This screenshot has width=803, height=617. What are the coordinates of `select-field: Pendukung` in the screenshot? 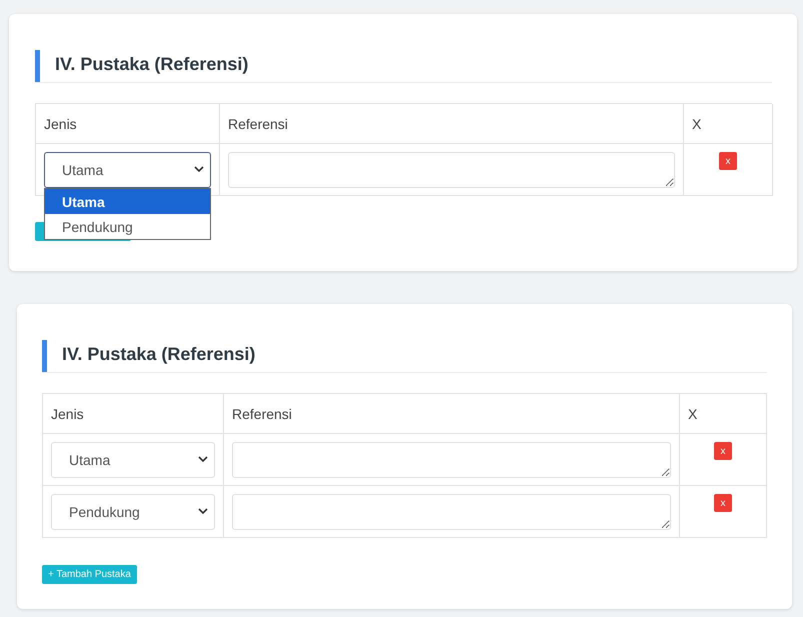 It's located at (133, 512).